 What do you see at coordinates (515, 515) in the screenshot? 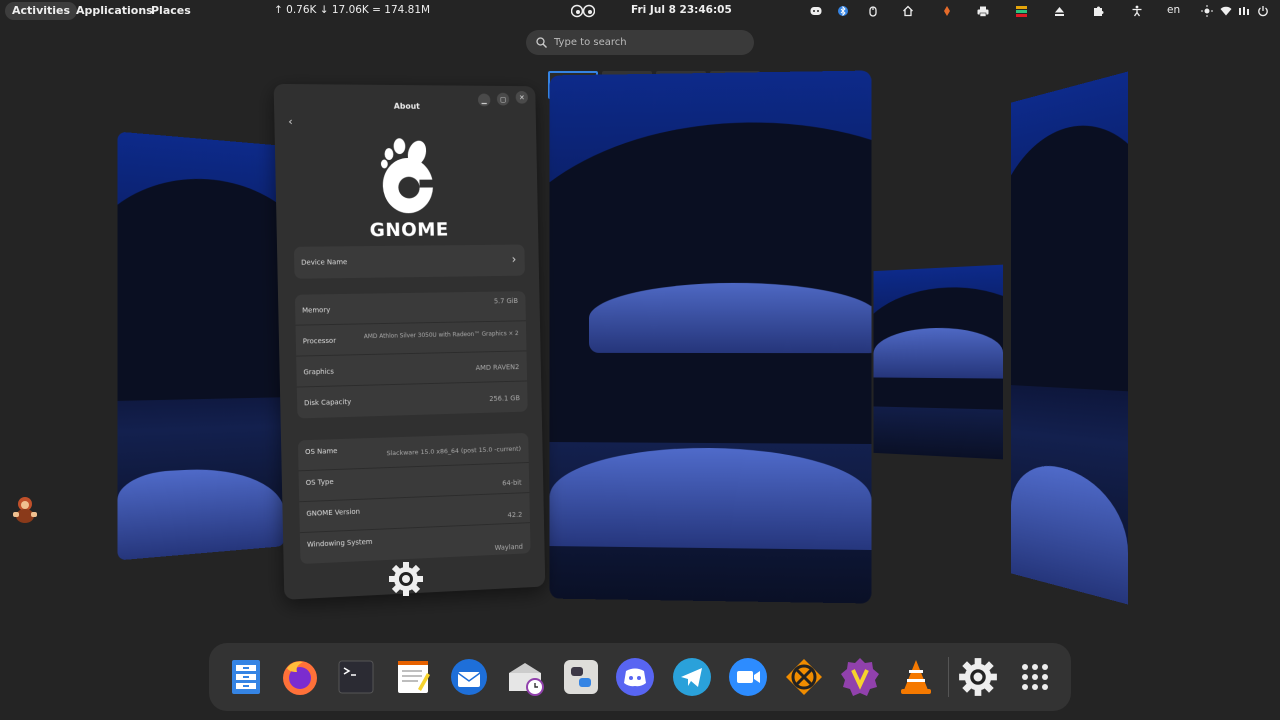
I see `info-value: 42.2` at bounding box center [515, 515].